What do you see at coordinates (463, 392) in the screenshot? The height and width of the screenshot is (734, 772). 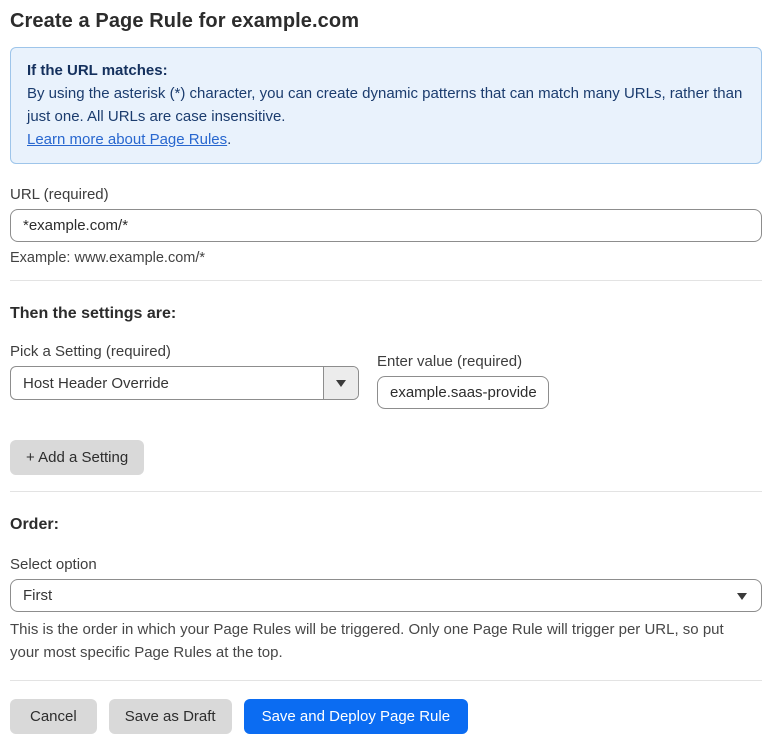 I see `setting-value-input` at bounding box center [463, 392].